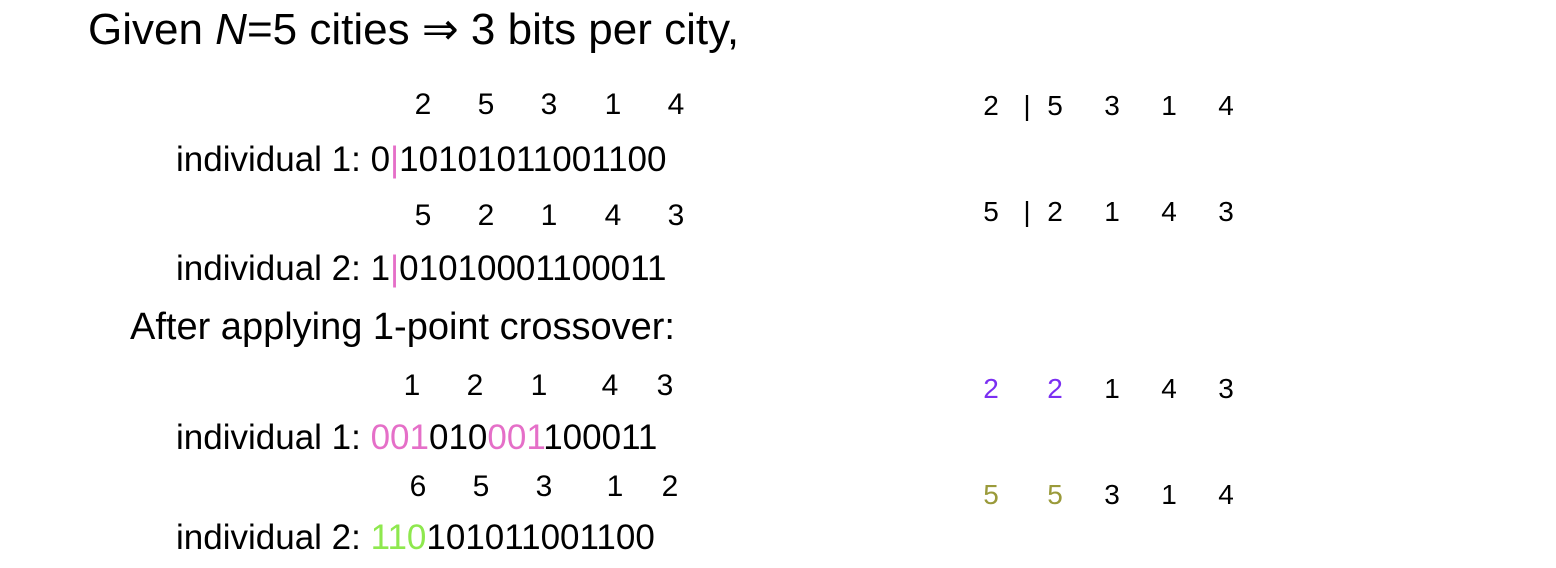 Image resolution: width=1556 pixels, height=568 pixels. Describe the element at coordinates (402, 327) in the screenshot. I see `crossover-subtitle: After applying 1-point crossover:` at that location.